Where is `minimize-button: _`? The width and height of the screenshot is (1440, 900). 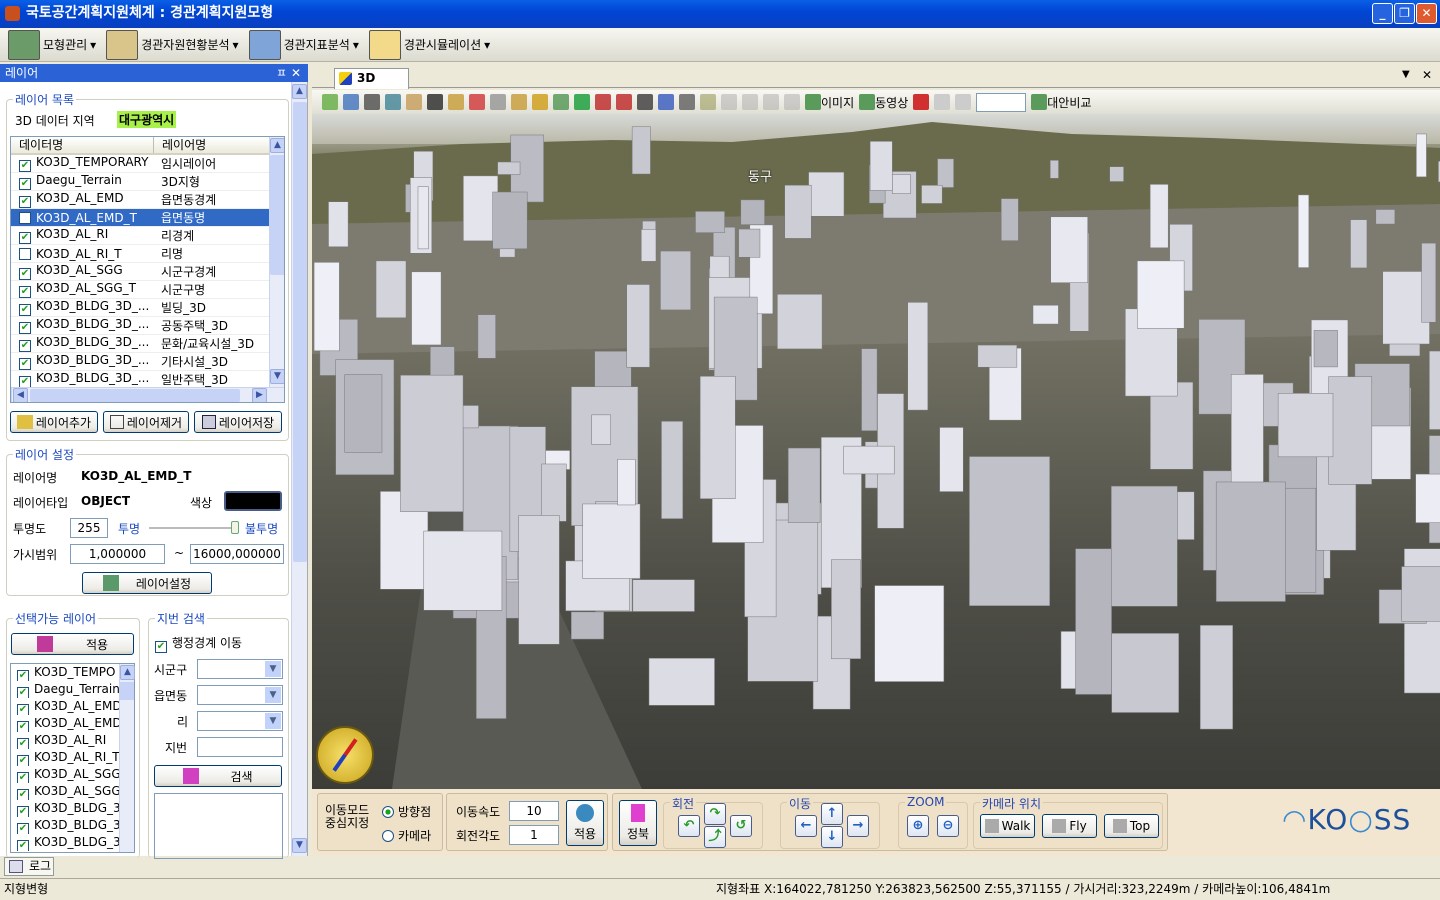 minimize-button: _ is located at coordinates (1382, 13).